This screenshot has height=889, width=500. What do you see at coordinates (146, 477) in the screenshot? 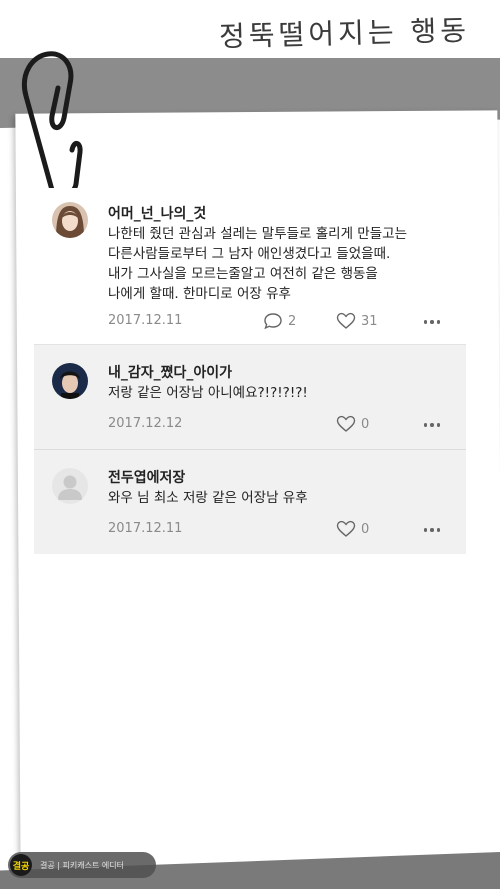
I see `comment-author: 전두엽에저장` at bounding box center [146, 477].